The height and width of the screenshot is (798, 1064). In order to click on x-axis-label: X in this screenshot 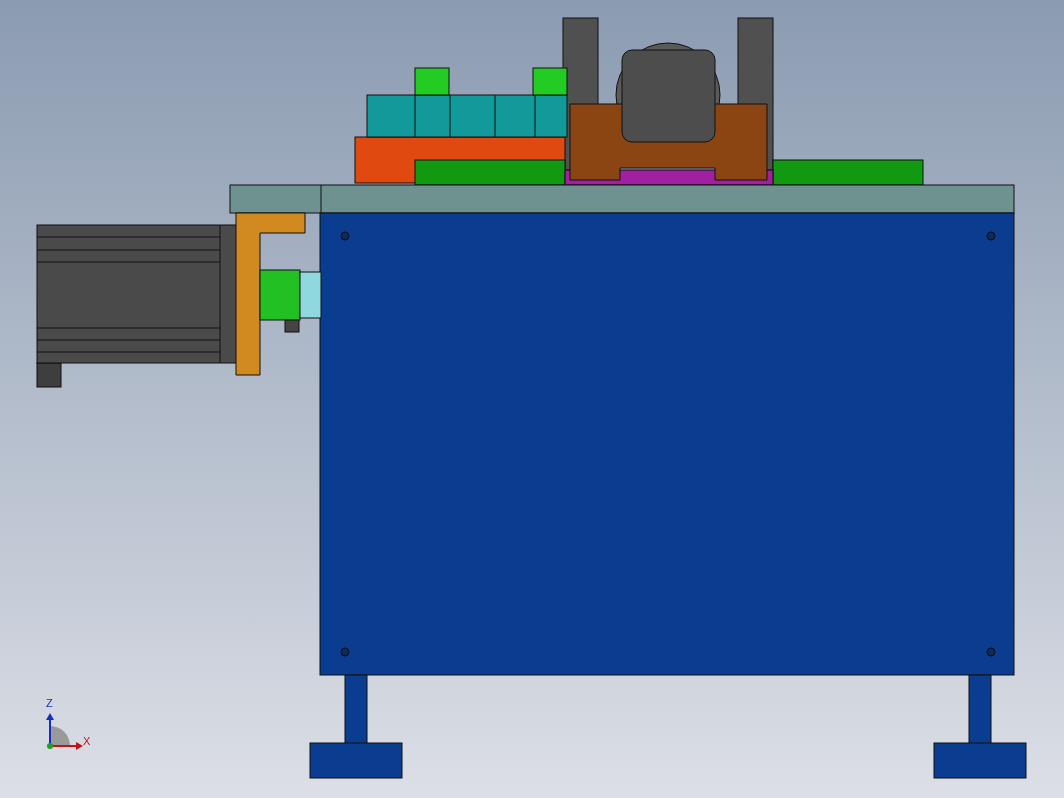, I will do `click(87, 741)`.